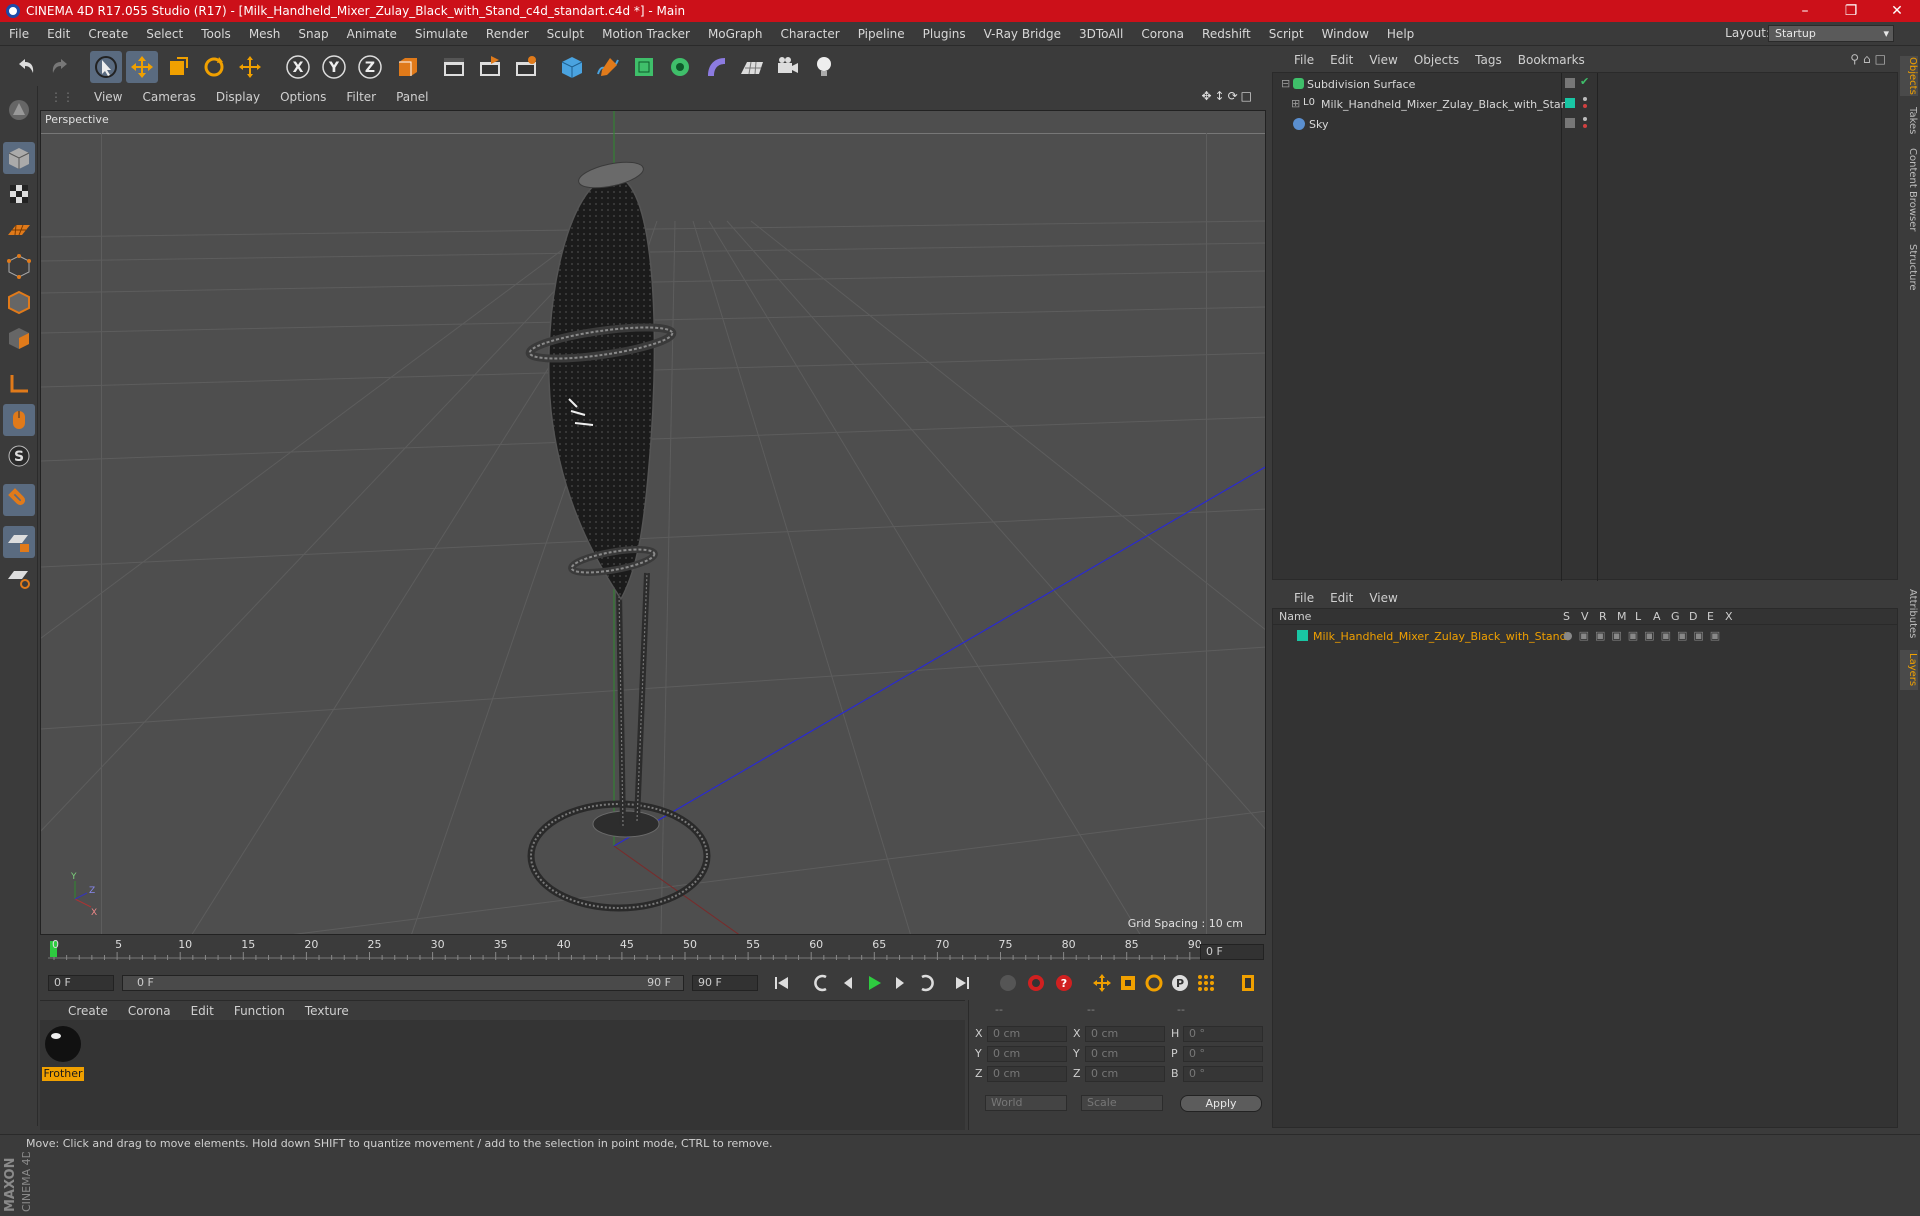 The width and height of the screenshot is (1920, 1216). I want to click on layer-toggle-icons: ●▣▣▣▣▣▣▣▣▣, so click(1644, 635).